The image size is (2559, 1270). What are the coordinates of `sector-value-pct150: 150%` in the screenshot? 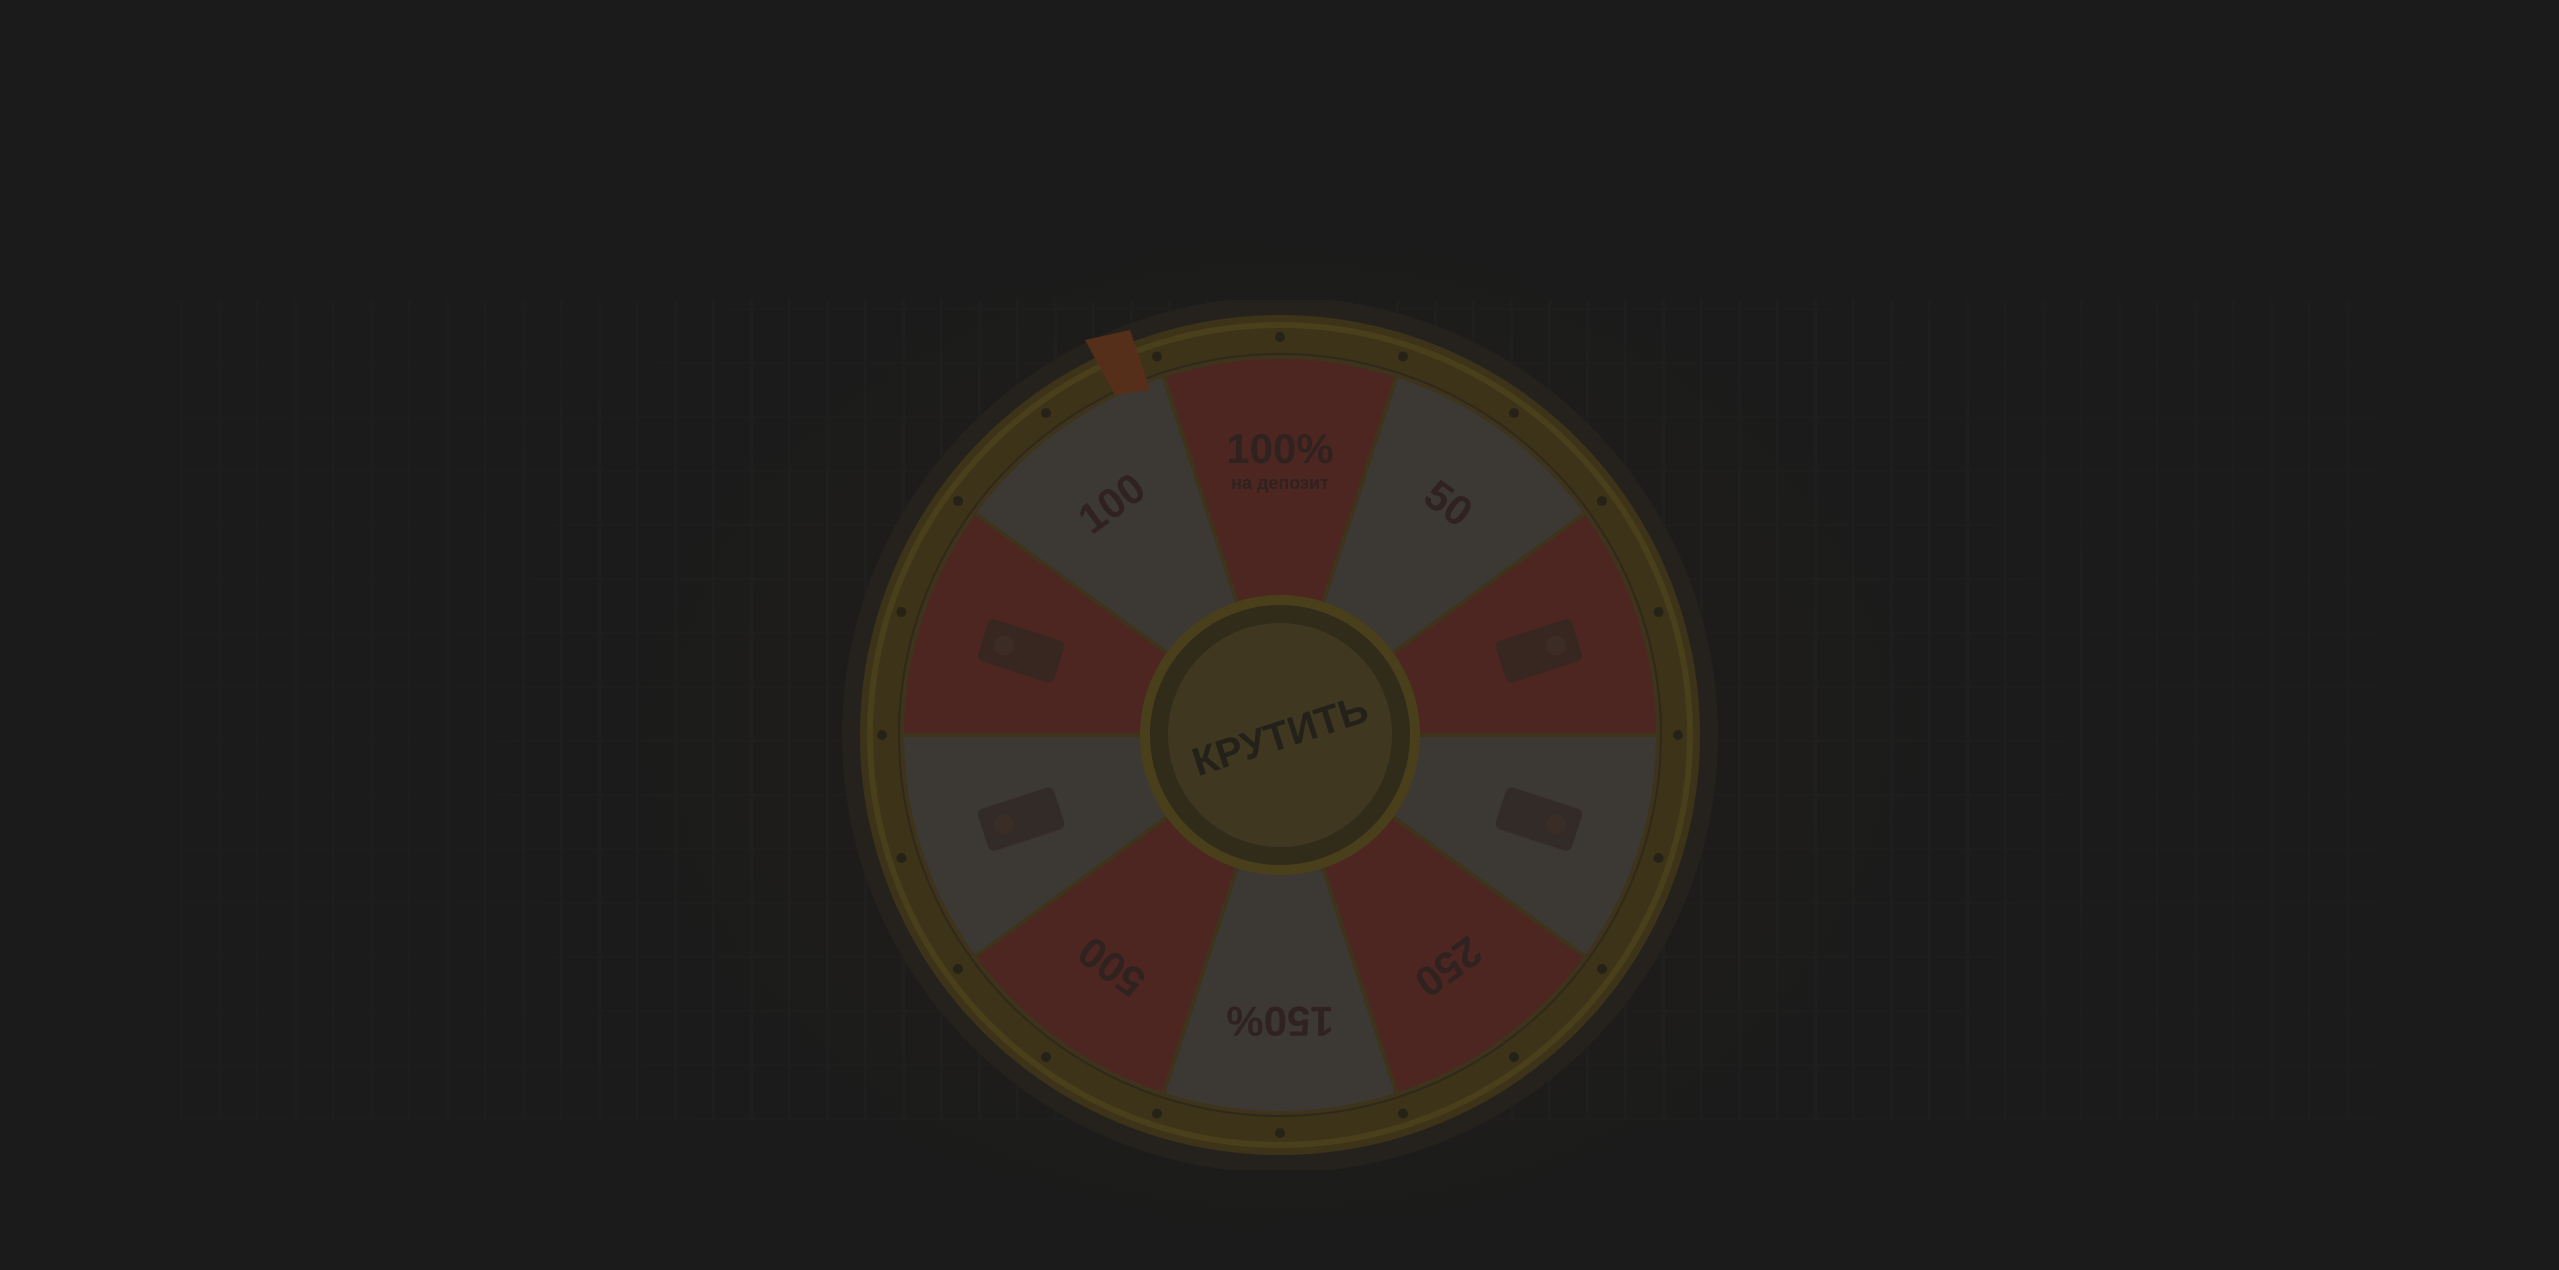 It's located at (1279, 1021).